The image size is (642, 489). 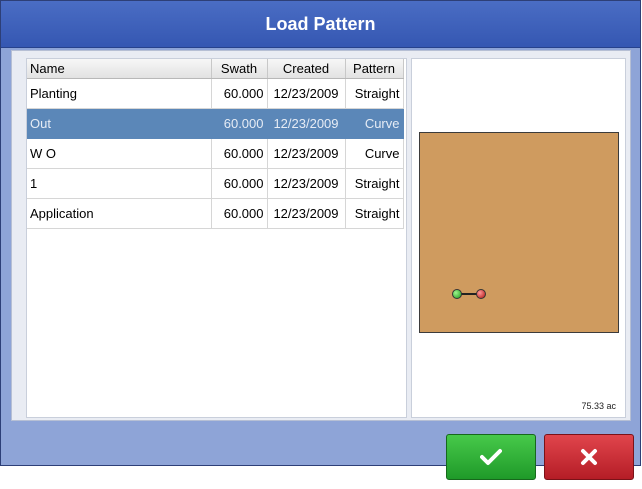 I want to click on cell-name: Application, so click(x=119, y=213).